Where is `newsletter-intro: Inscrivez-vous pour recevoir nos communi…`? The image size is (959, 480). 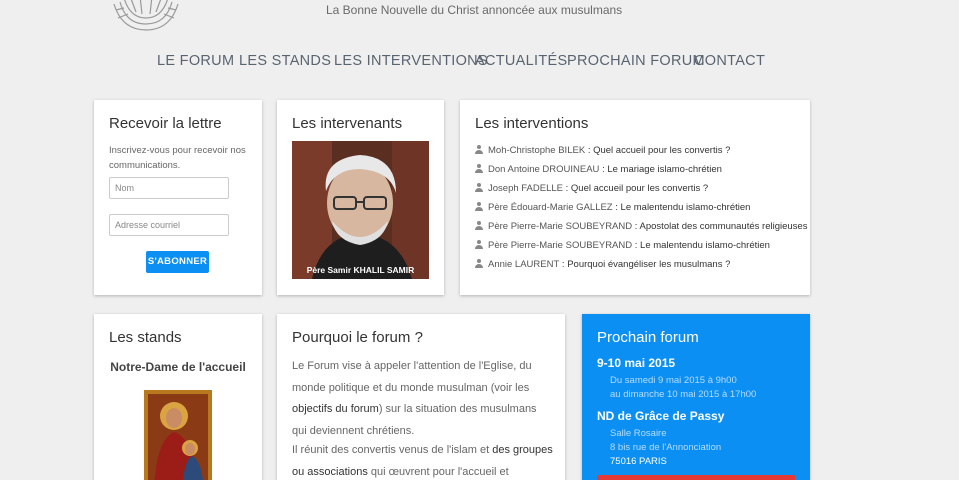
newsletter-intro: Inscrivez-vous pour recevoir nos communi… is located at coordinates (177, 158).